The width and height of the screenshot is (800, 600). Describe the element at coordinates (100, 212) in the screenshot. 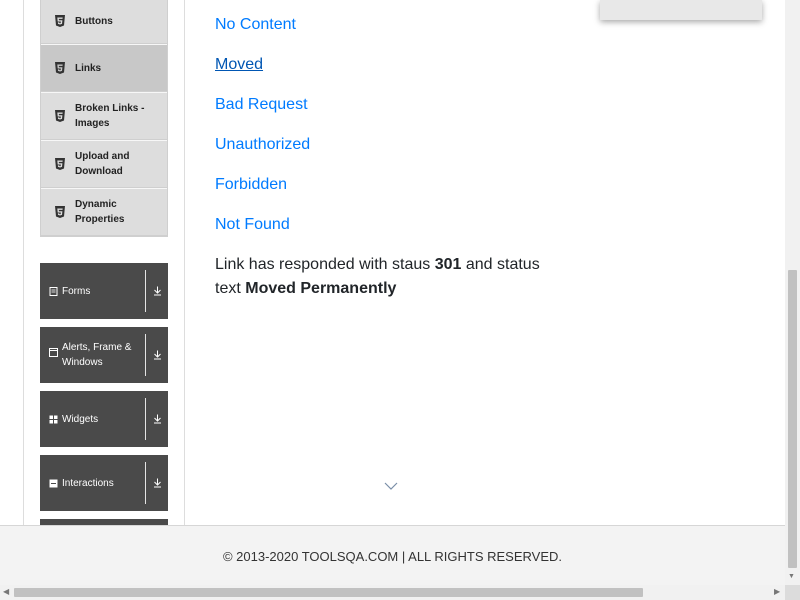

I see `sidebar-item-label: Dynamic Properties` at that location.